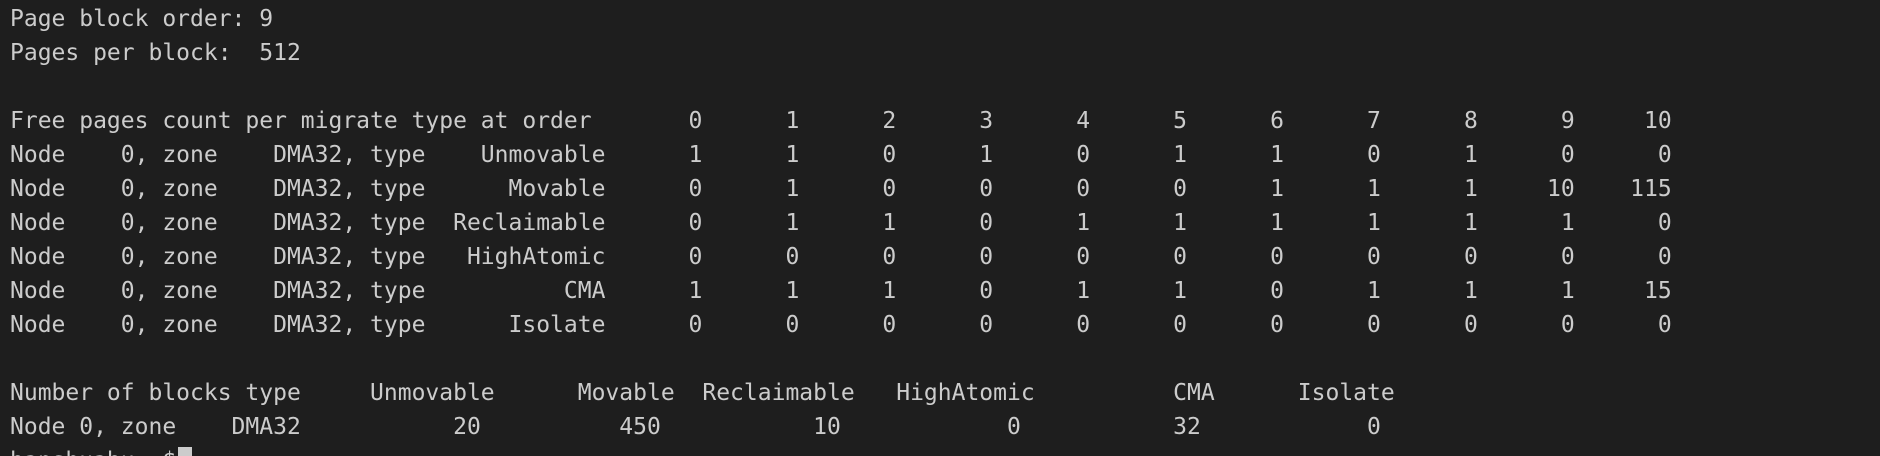  What do you see at coordinates (142, 19) in the screenshot?
I see `page-block-order-line: Page block order: 9` at bounding box center [142, 19].